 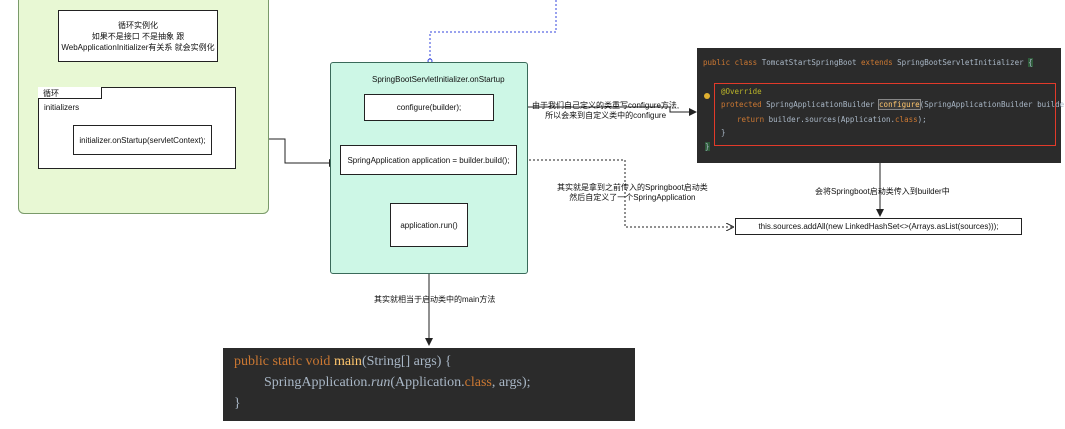 I want to click on main-signature-line: public static void main(String[] args) {, so click(x=343, y=362).